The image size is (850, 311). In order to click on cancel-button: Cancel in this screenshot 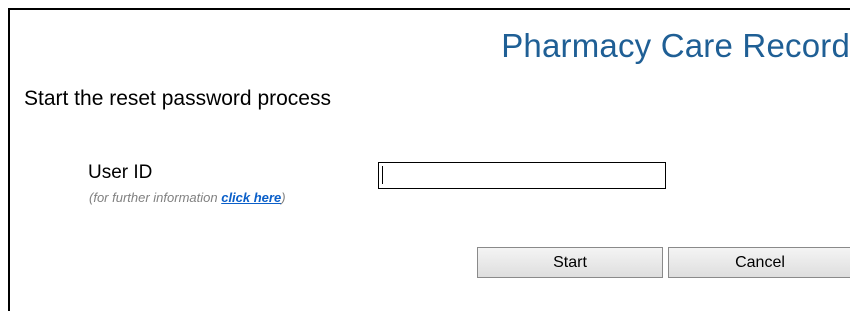, I will do `click(759, 262)`.